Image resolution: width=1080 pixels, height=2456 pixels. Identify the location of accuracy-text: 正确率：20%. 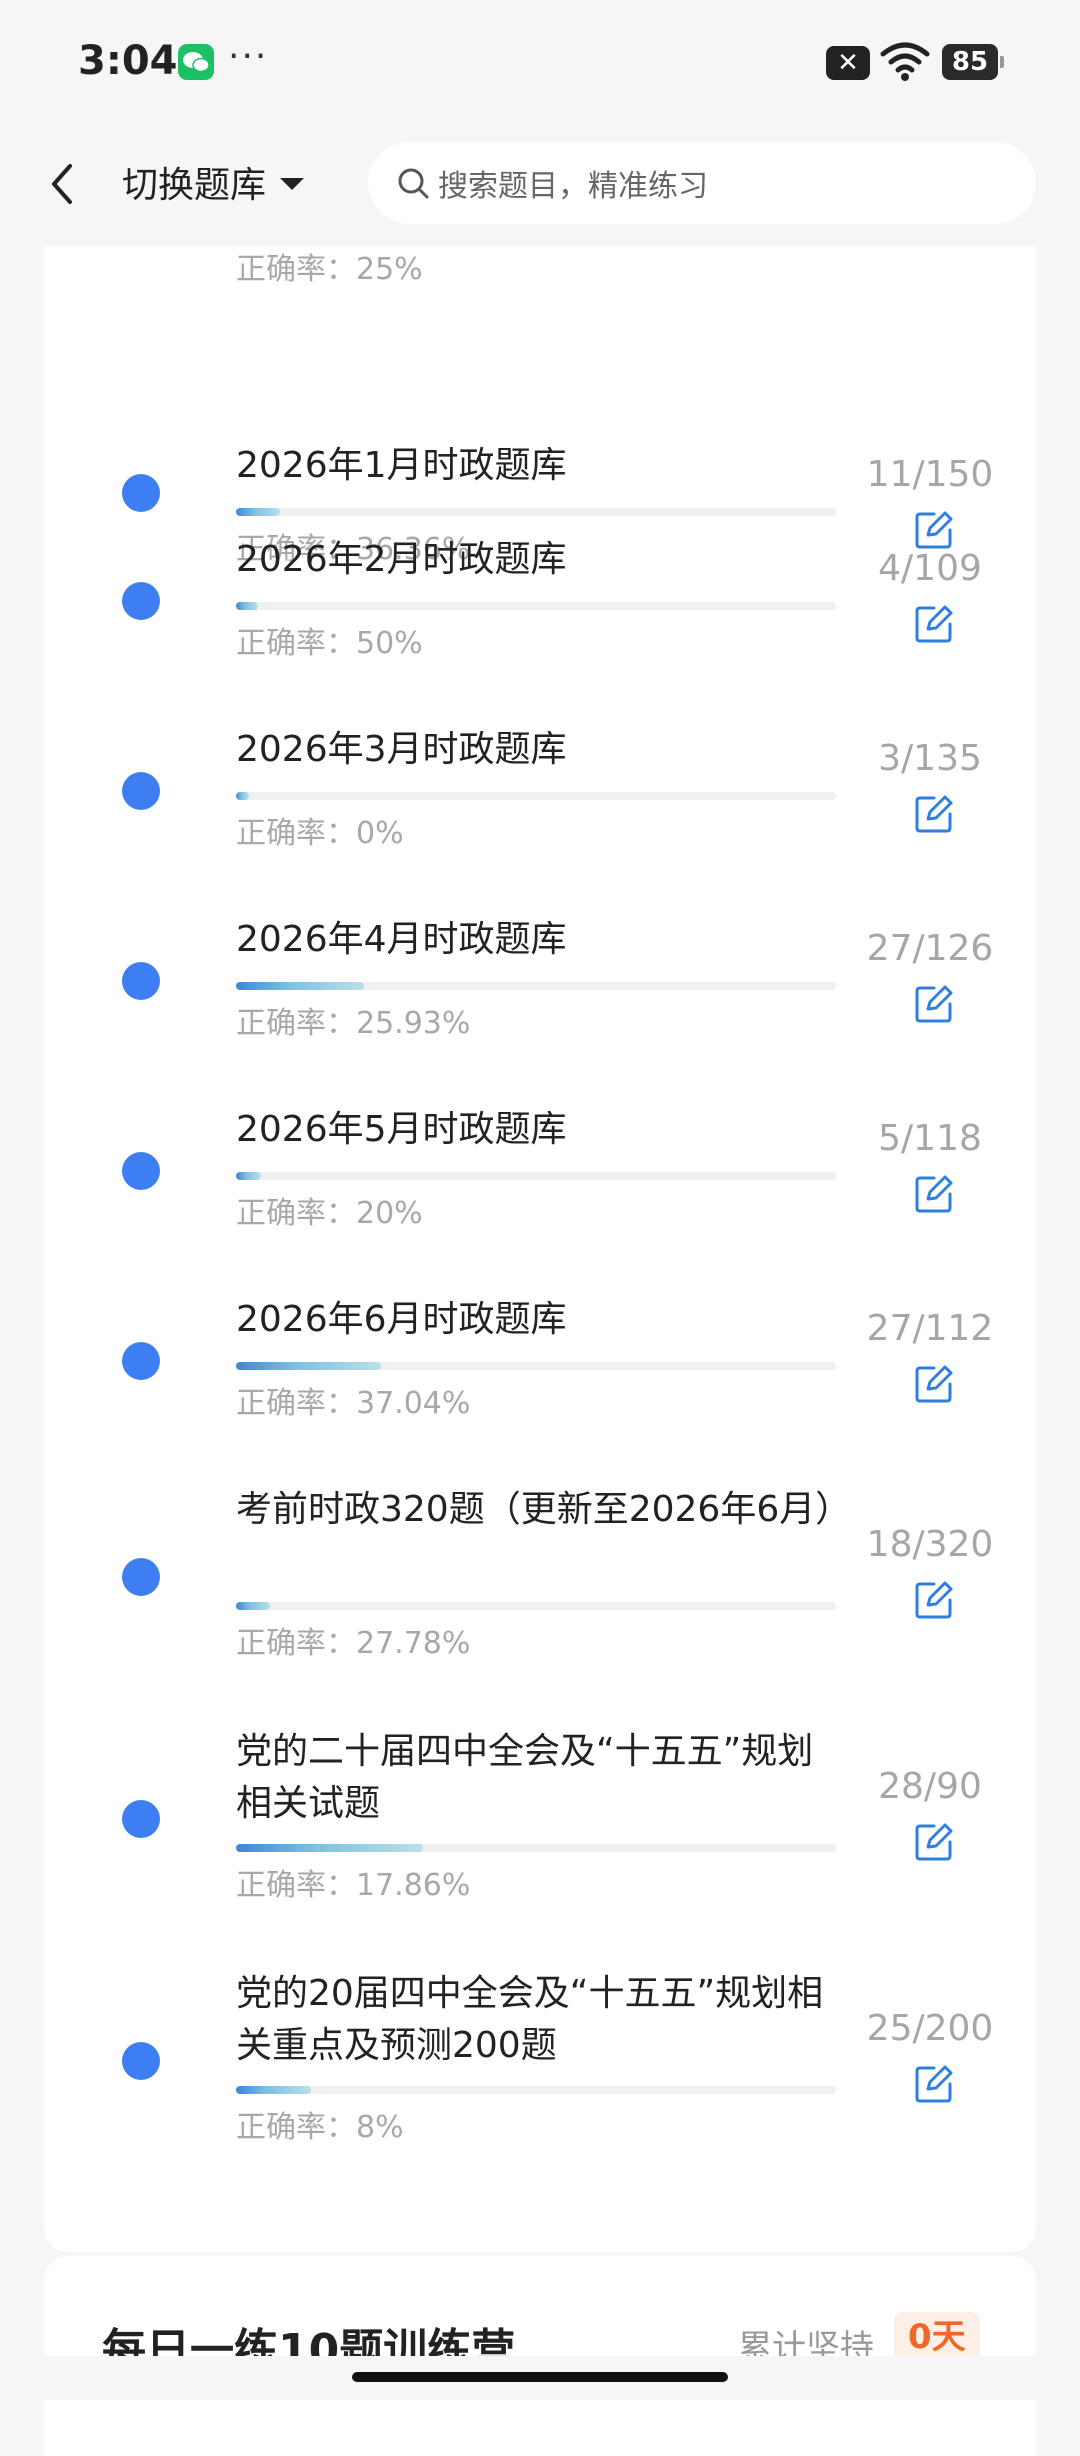
(329, 1213).